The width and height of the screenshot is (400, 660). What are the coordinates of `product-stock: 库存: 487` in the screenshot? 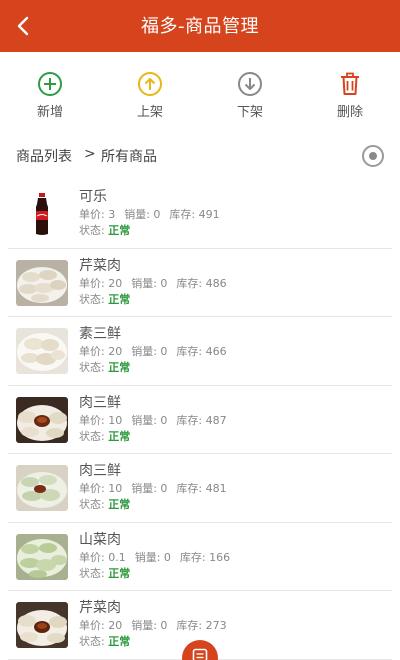 It's located at (201, 420).